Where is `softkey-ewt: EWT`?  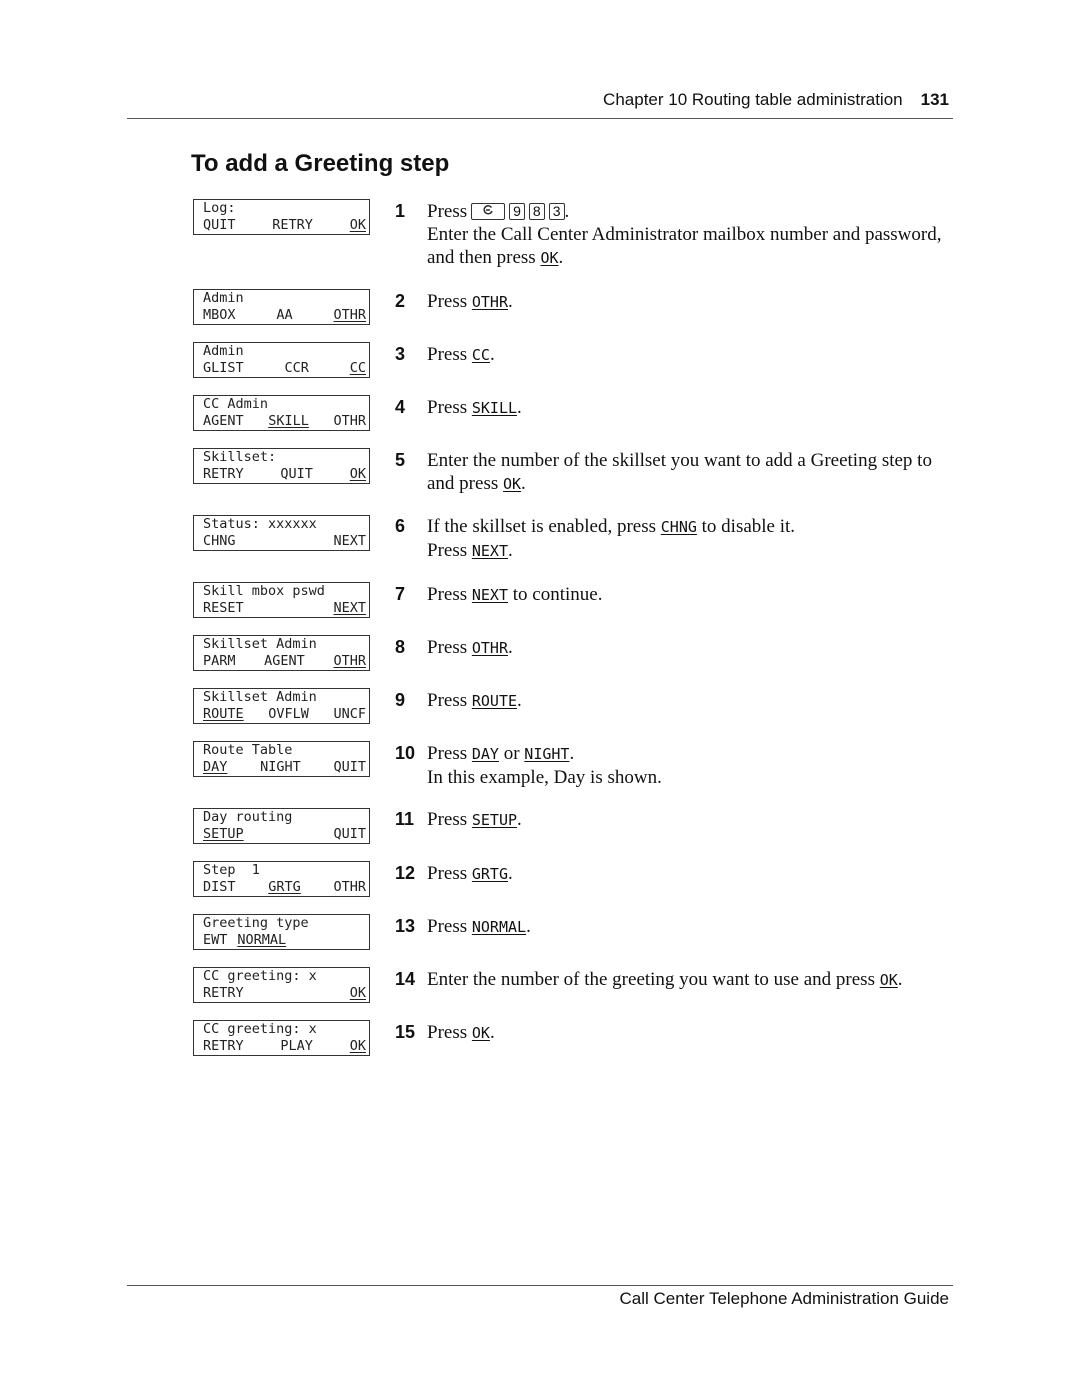
softkey-ewt: EWT is located at coordinates (215, 940).